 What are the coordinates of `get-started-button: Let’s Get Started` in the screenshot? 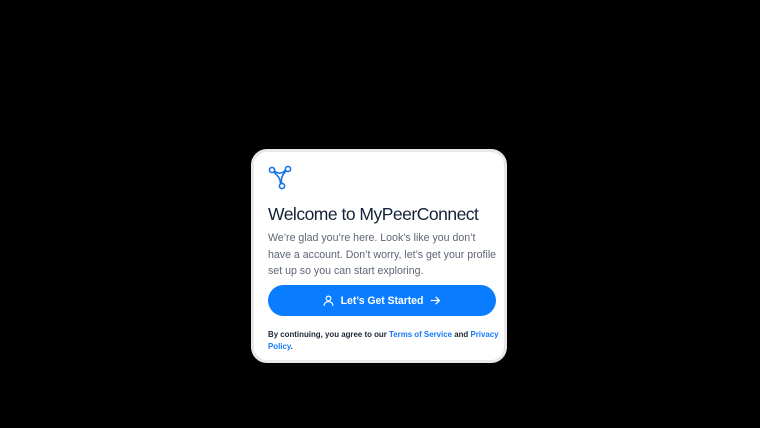 It's located at (382, 300).